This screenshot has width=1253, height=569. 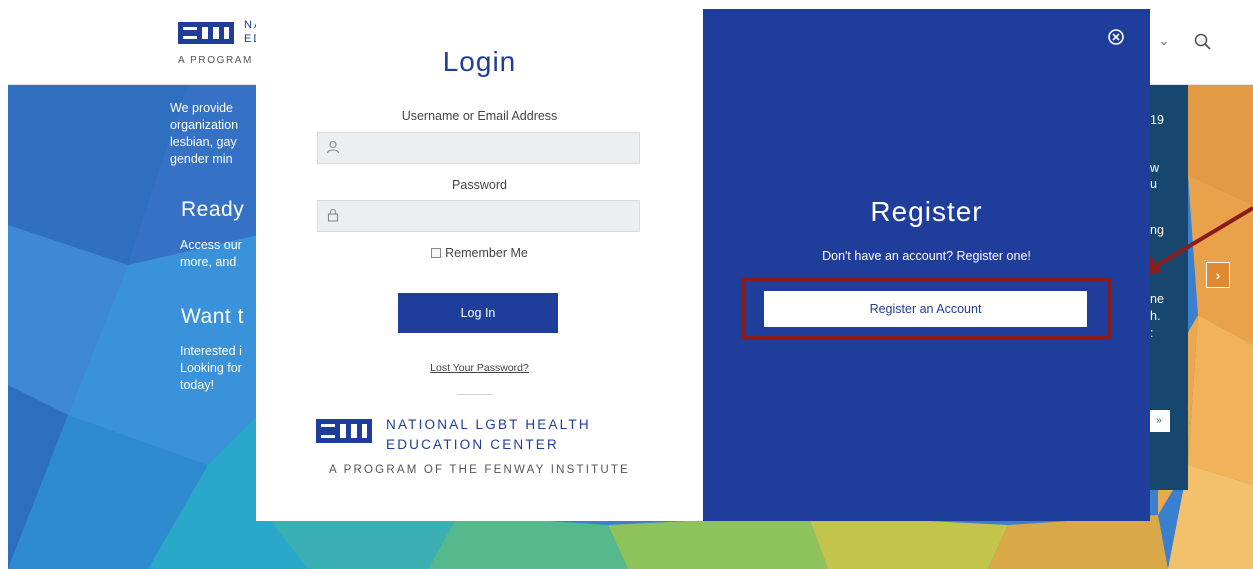 What do you see at coordinates (1159, 421) in the screenshot?
I see `side-panel-more-button: »` at bounding box center [1159, 421].